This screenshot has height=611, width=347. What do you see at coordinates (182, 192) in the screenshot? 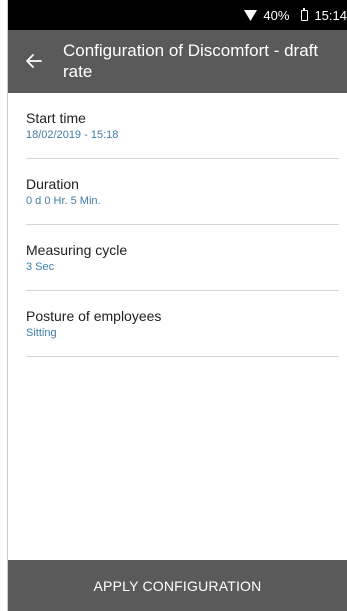
I see `setting-duration: Duration 0 d 0 Hr. 5 Min.` at bounding box center [182, 192].